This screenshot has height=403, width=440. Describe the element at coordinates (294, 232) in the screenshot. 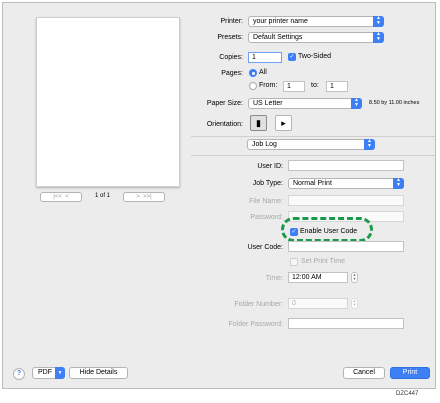

I see `enable-user-code-checkbox: ✓` at that location.